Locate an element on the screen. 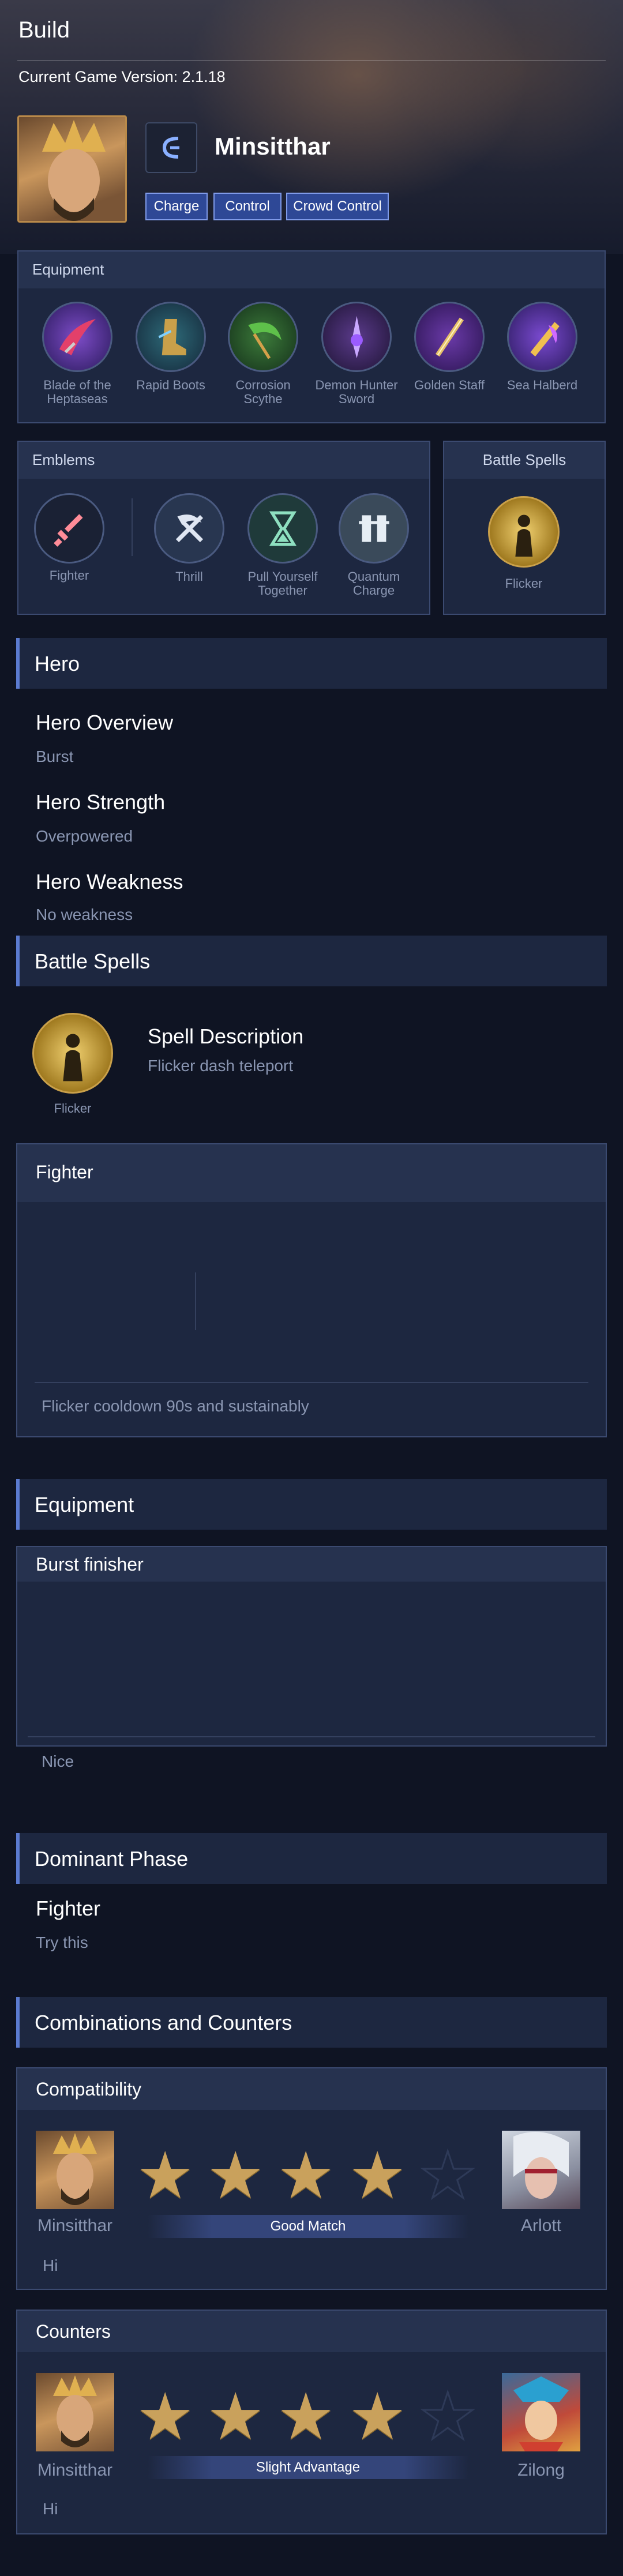 Image resolution: width=623 pixels, height=2576 pixels. emblems-panel-title: Emblems is located at coordinates (63, 460).